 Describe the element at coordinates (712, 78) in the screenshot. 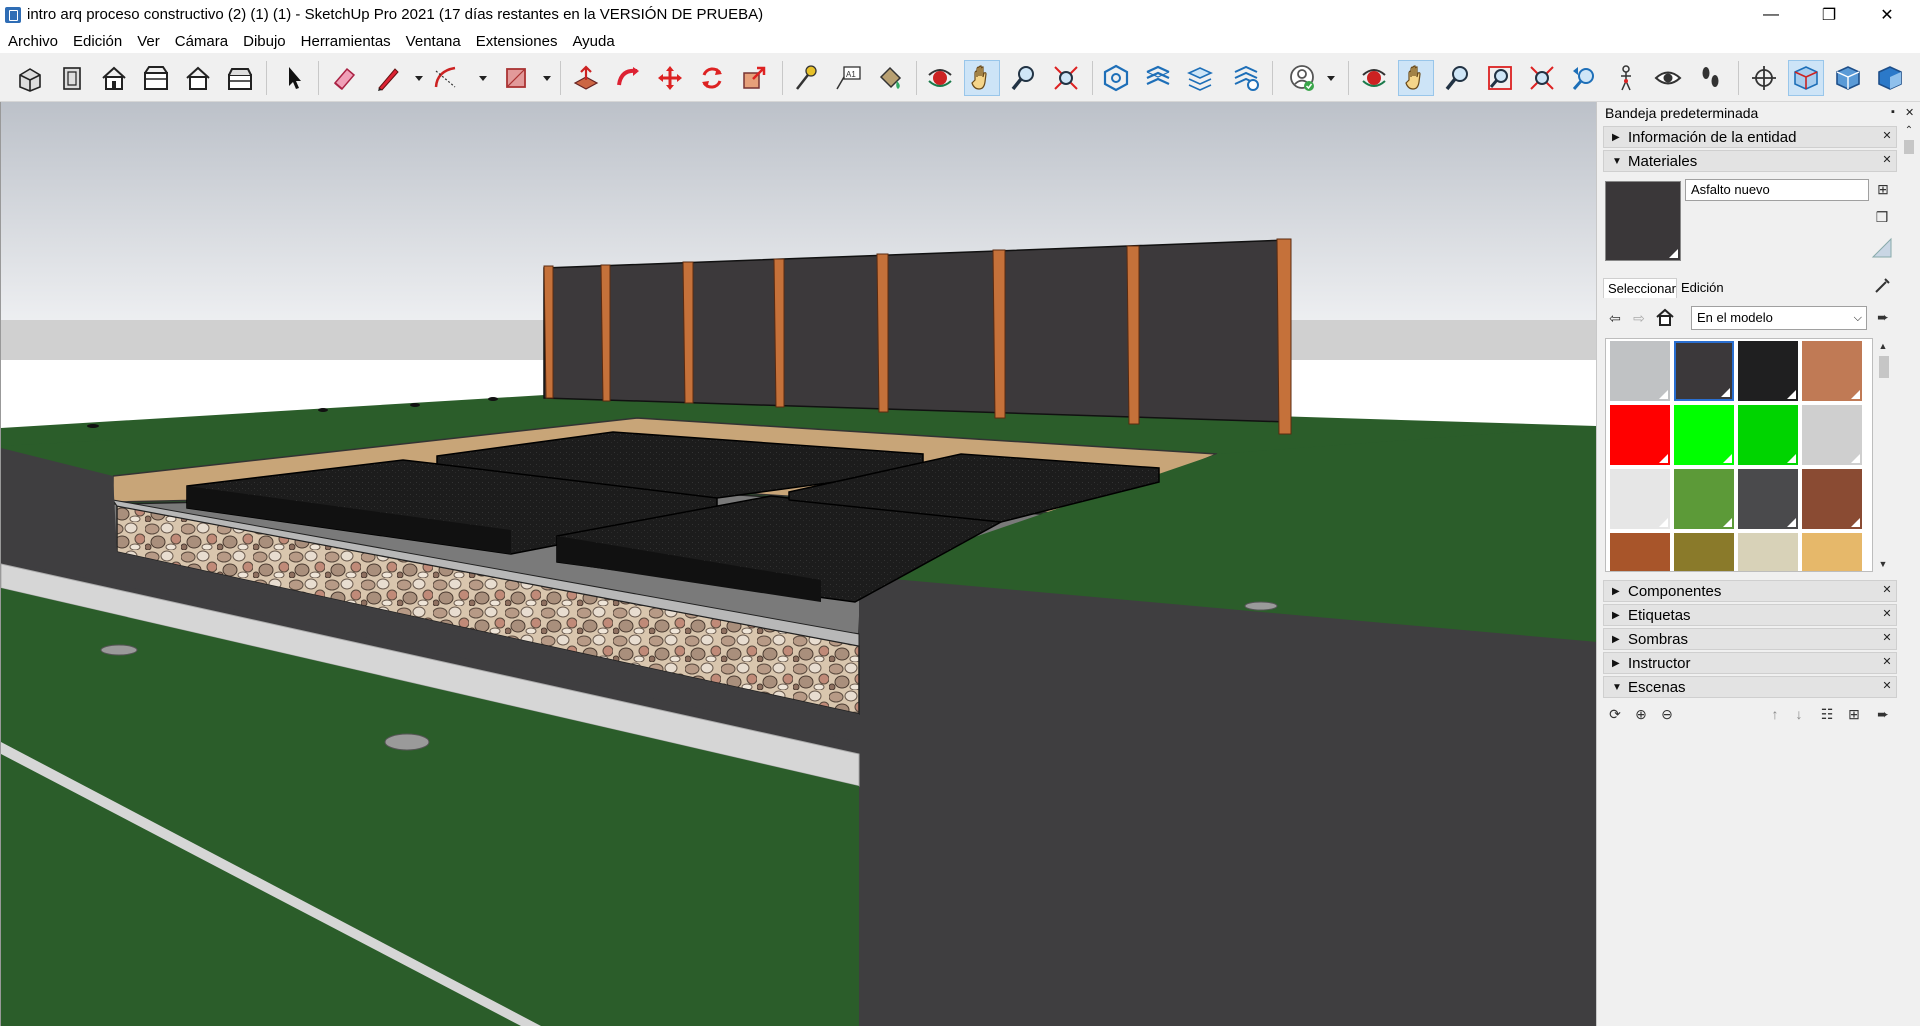

I see `rotate-icon` at that location.